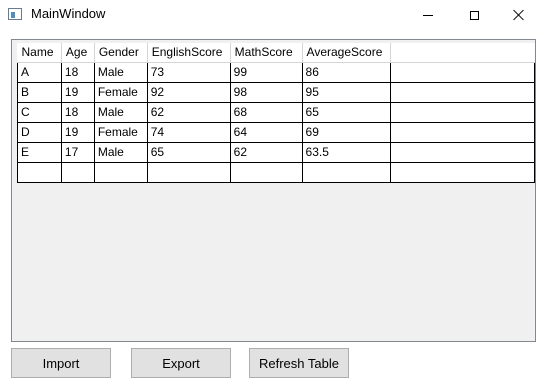 Image resolution: width=541 pixels, height=384 pixels. I want to click on maximize-icon, so click(474, 15).